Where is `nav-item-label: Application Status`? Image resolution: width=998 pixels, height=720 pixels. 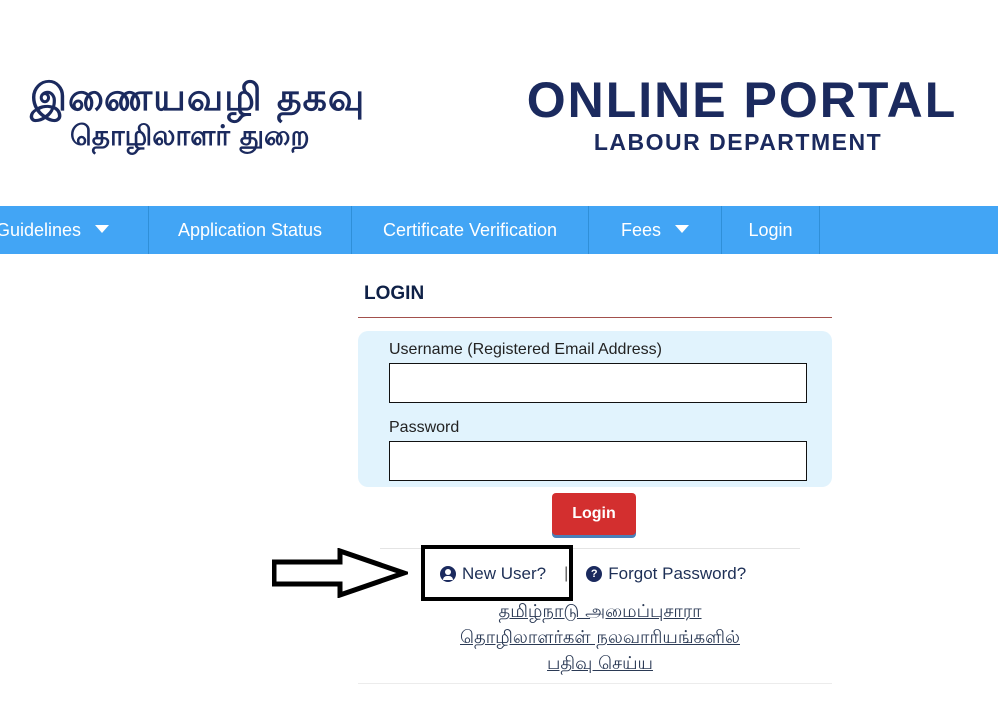
nav-item-label: Application Status is located at coordinates (250, 229).